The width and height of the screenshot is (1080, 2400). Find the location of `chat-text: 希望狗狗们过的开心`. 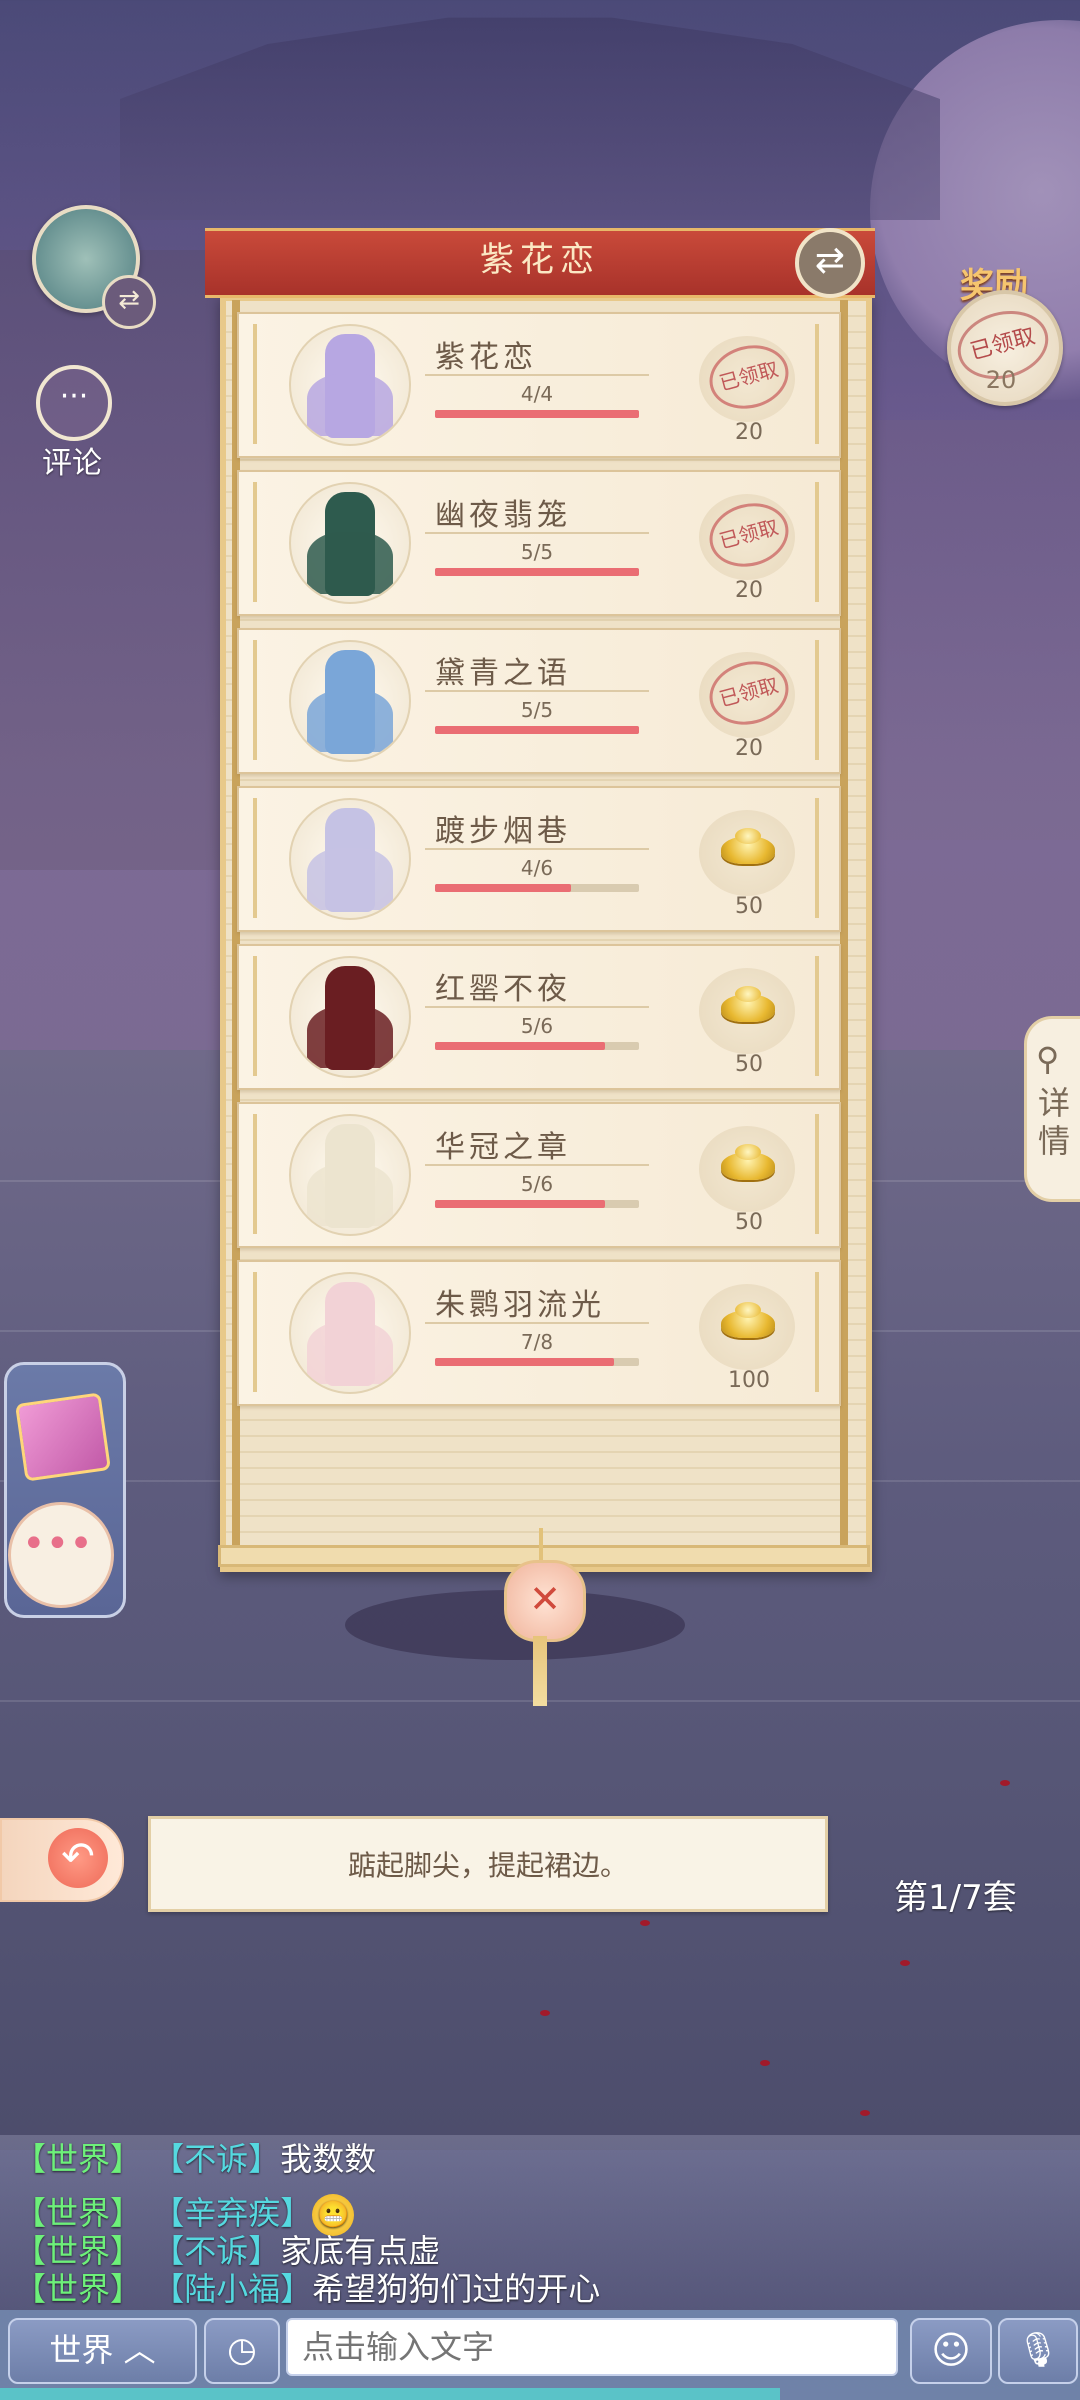

chat-text: 希望狗狗们过的开心 is located at coordinates (456, 2289).